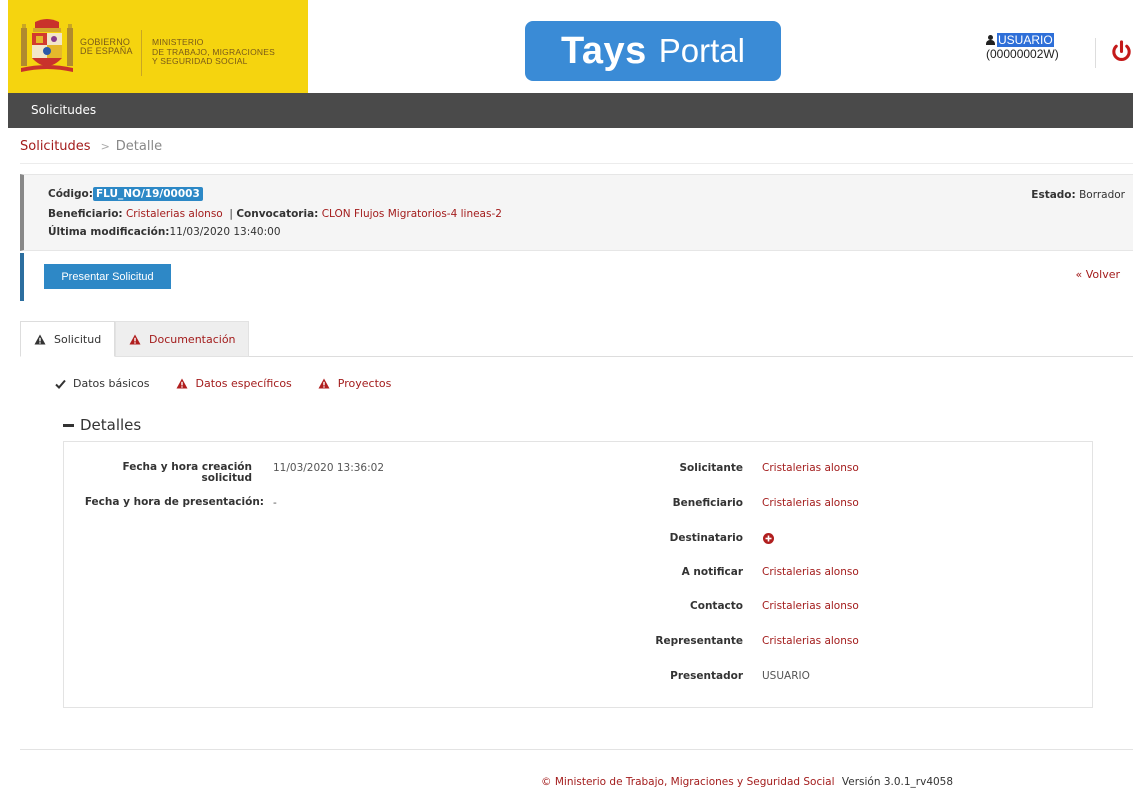 The height and width of the screenshot is (800, 1133). I want to click on destinatario-label: Destinatario, so click(706, 538).